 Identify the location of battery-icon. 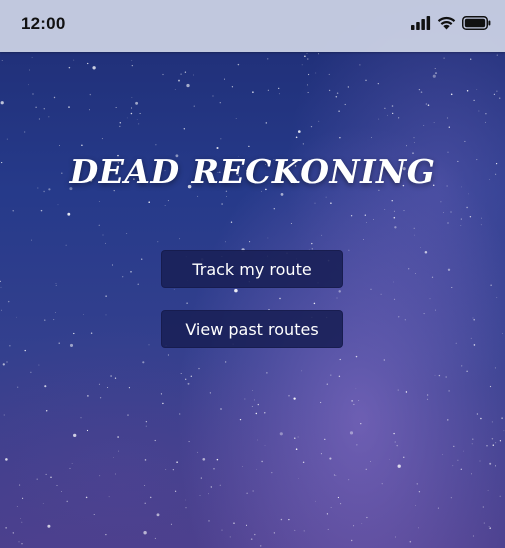
(476, 23).